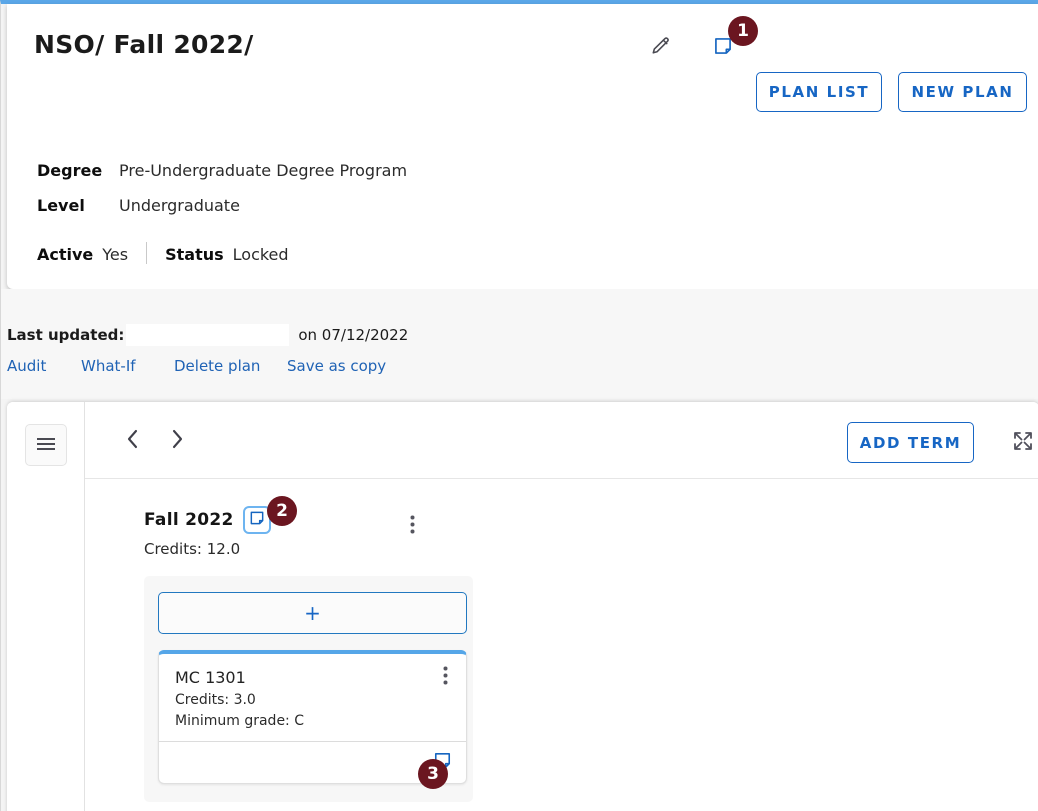 This screenshot has height=811, width=1038. Describe the element at coordinates (163, 251) in the screenshot. I see `active-status-row: Active Yes Status Locked` at that location.